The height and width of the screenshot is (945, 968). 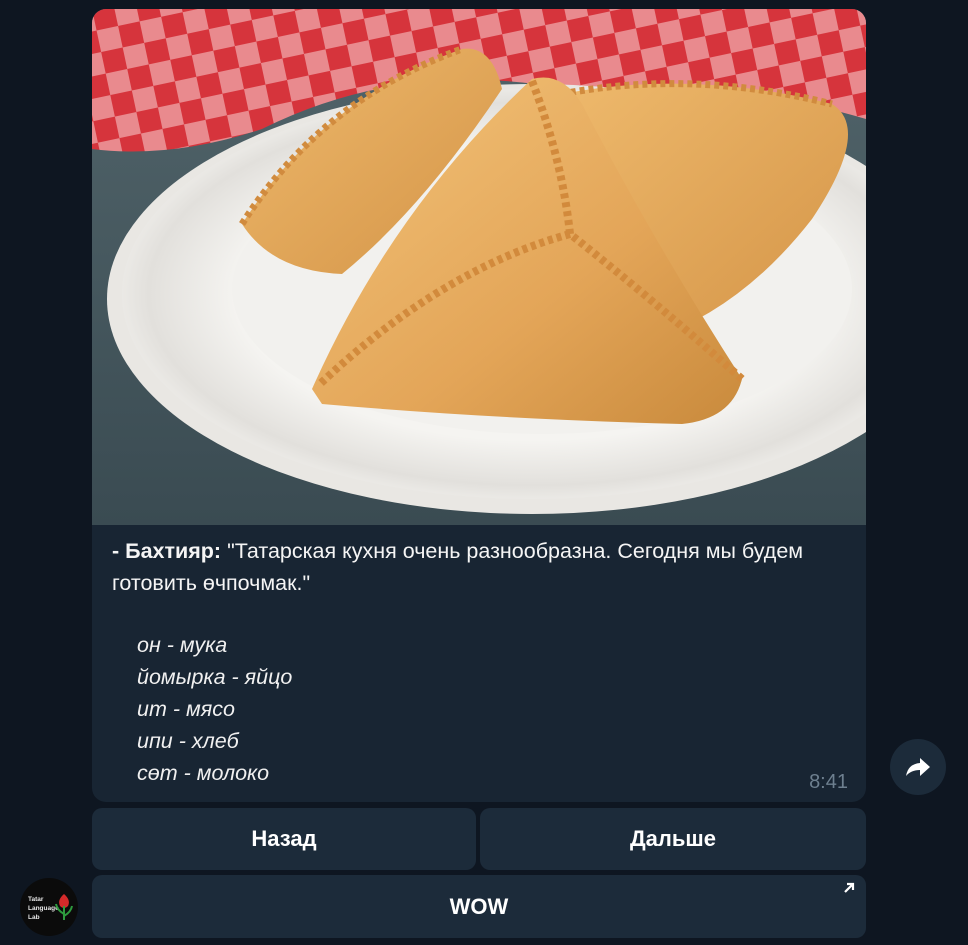 I want to click on wow-link-button: WOW, so click(x=479, y=906).